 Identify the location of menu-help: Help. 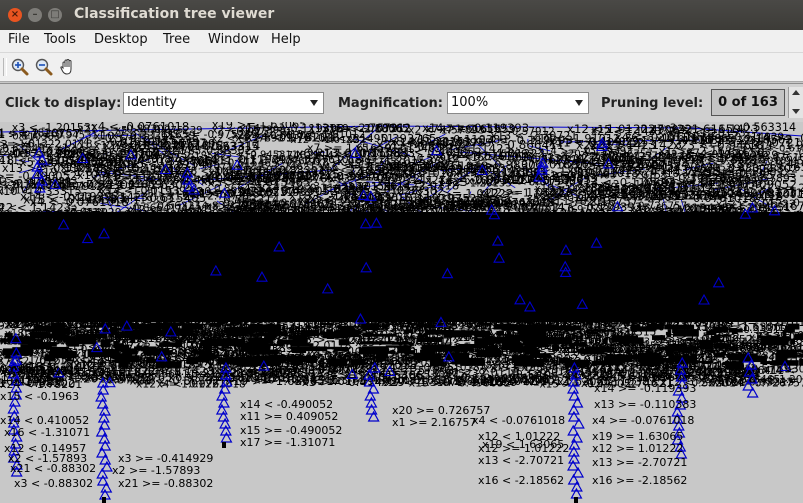
(286, 39).